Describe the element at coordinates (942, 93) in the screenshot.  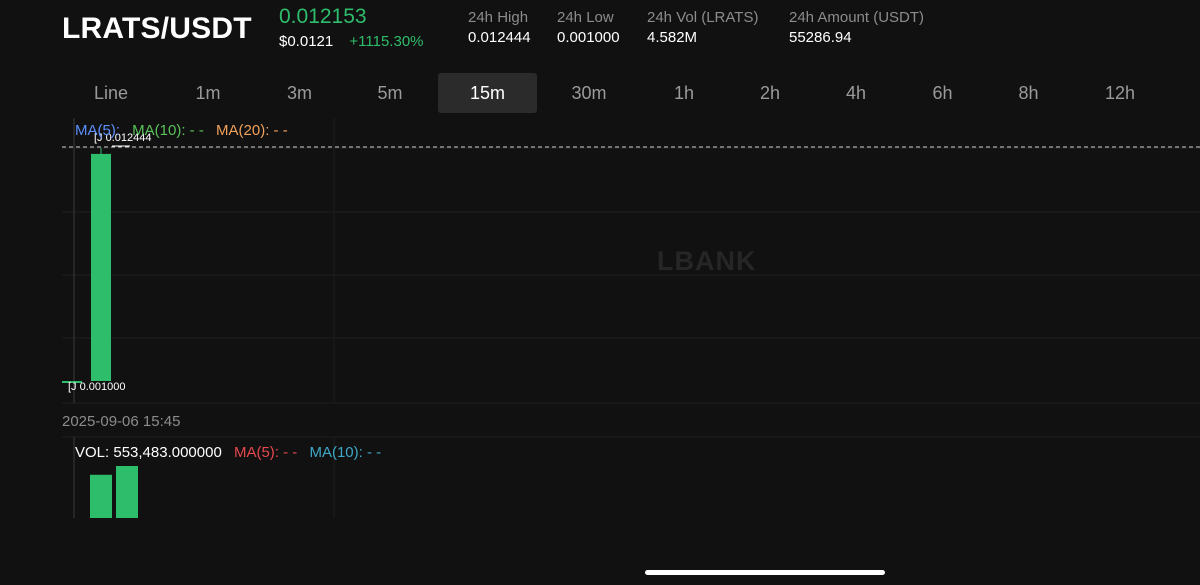
I see `tab-6h: 6h` at that location.